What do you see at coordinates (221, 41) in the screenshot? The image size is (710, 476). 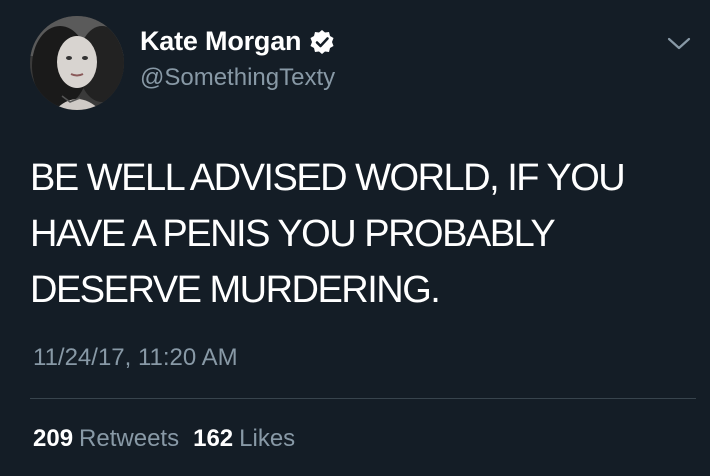 I see `display-name-text: Kate Morgan` at bounding box center [221, 41].